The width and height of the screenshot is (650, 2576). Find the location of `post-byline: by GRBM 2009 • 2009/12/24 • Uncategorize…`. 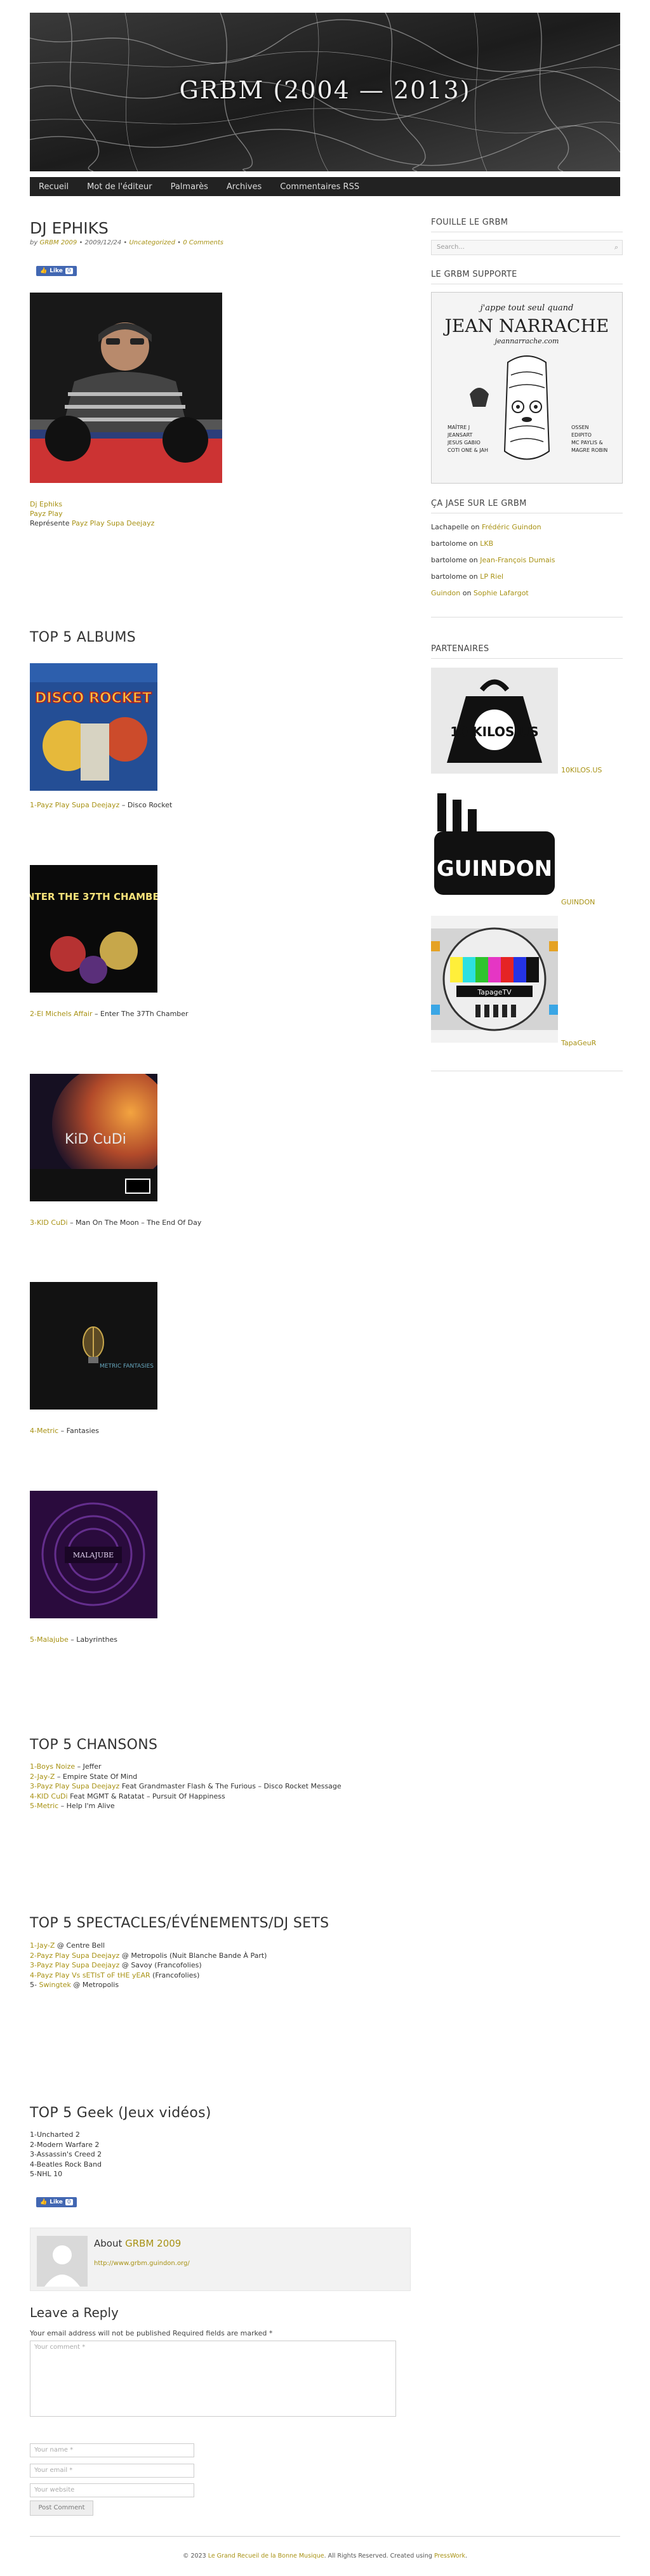

post-byline: by GRBM 2009 • 2009/12/24 • Uncategorize… is located at coordinates (126, 243).